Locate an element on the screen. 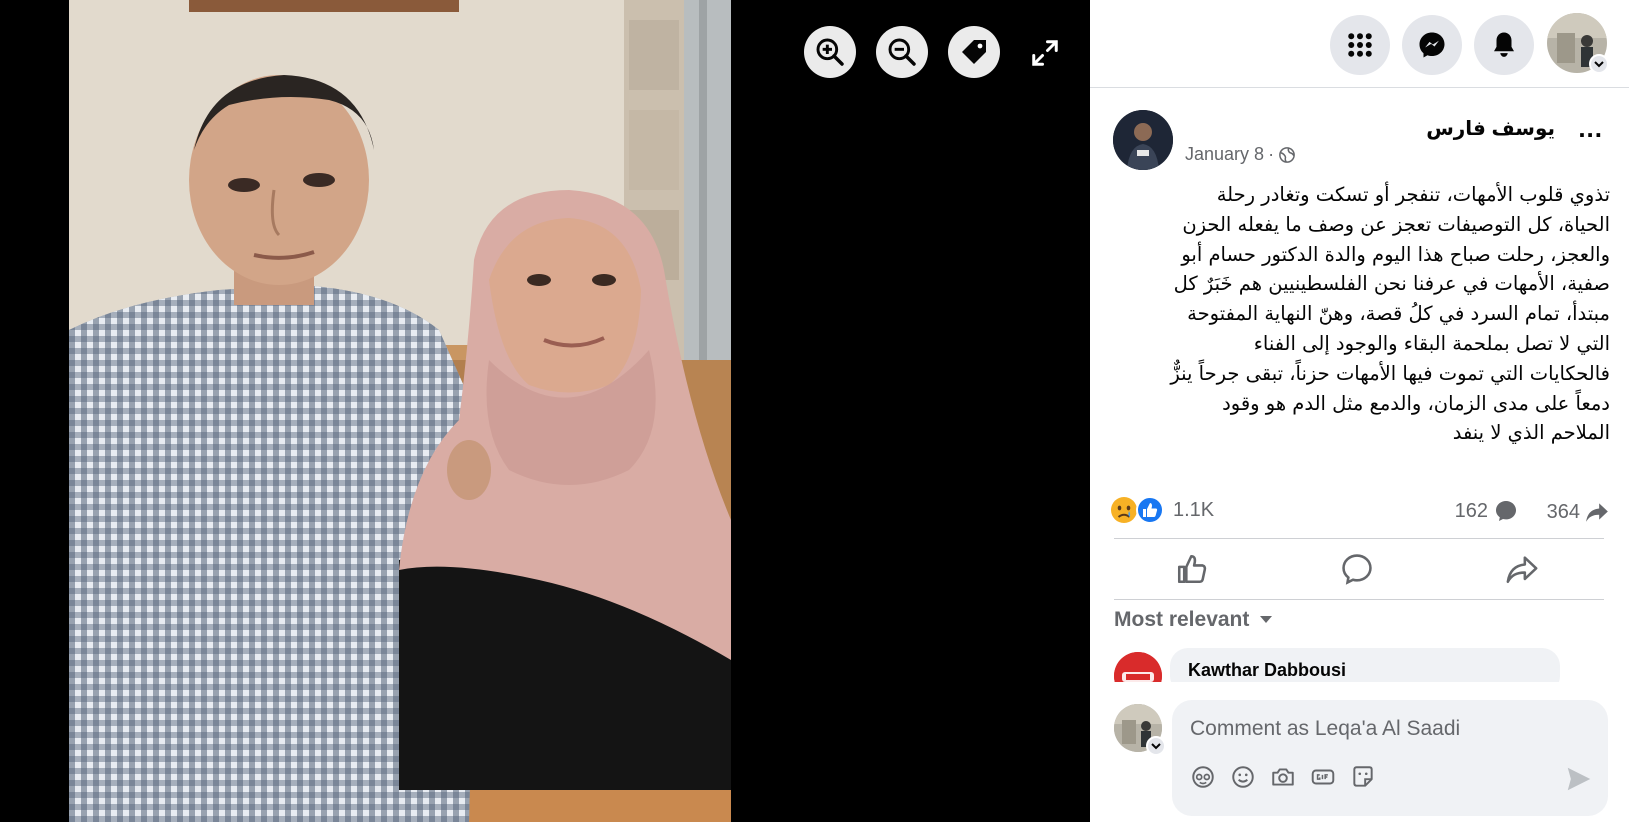 The image size is (1629, 822). comment-box is located at coordinates (1390, 758).